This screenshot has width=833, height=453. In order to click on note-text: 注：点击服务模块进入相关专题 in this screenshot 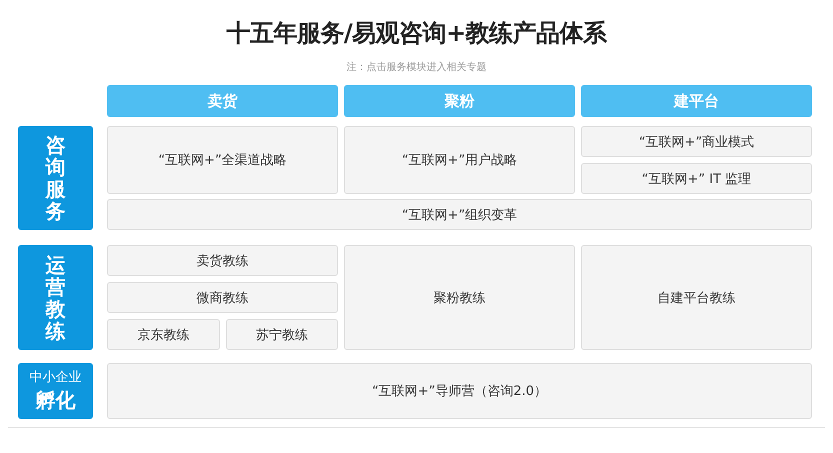, I will do `click(416, 68)`.